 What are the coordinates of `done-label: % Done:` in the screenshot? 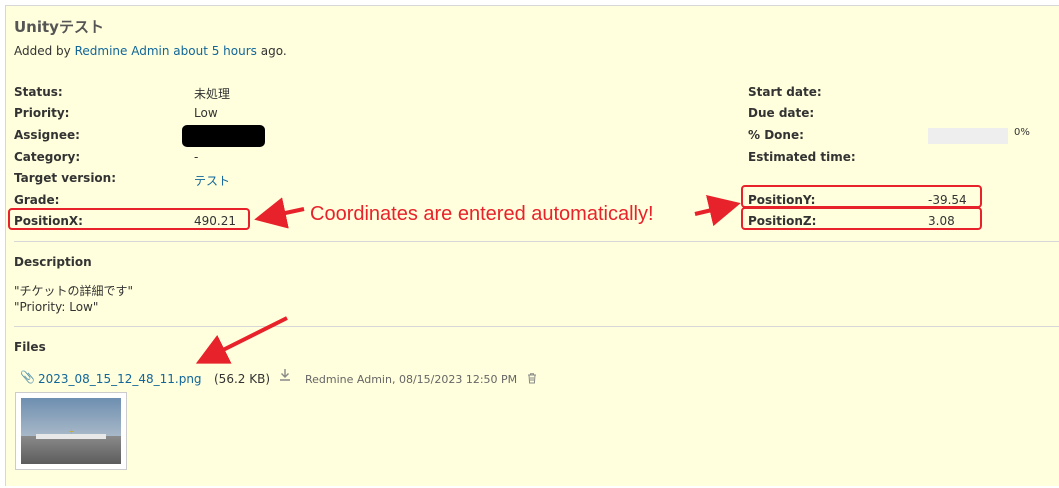 It's located at (776, 135).